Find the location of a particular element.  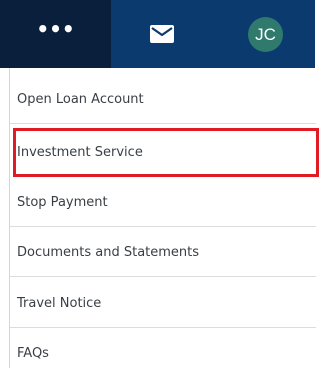

mail-button is located at coordinates (162, 34).